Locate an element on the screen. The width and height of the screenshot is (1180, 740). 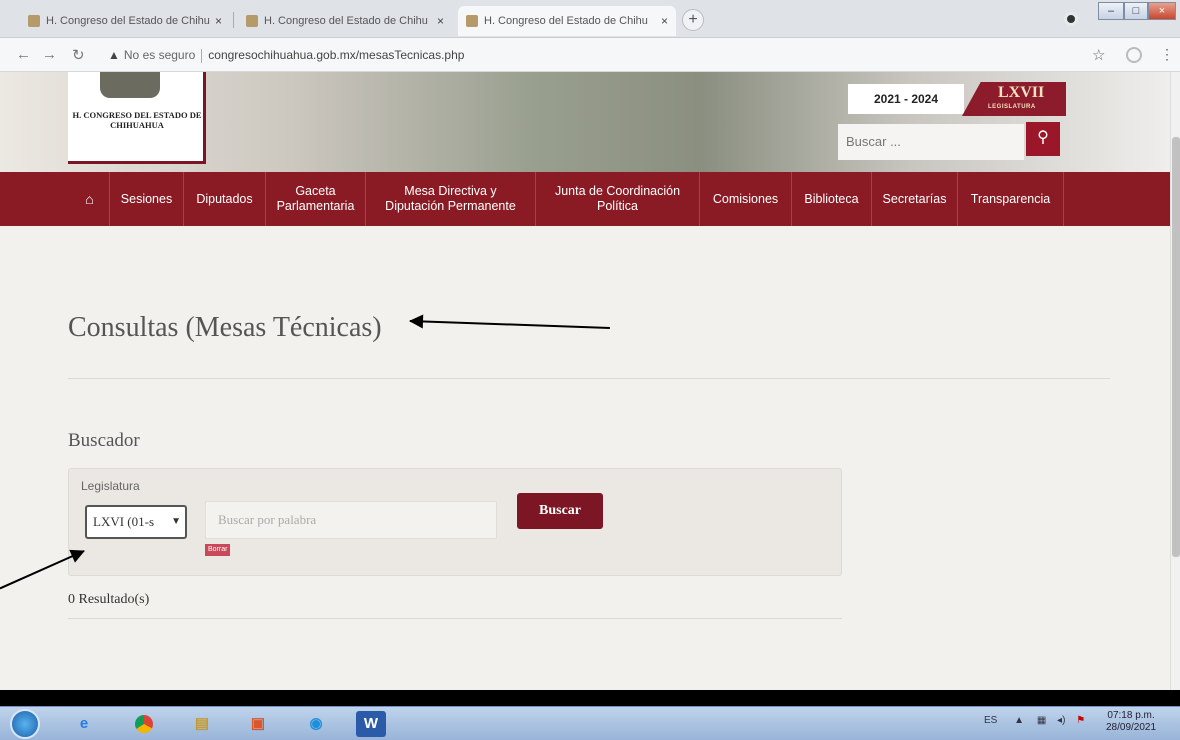
search-icon: ⚲ is located at coordinates (1043, 137).